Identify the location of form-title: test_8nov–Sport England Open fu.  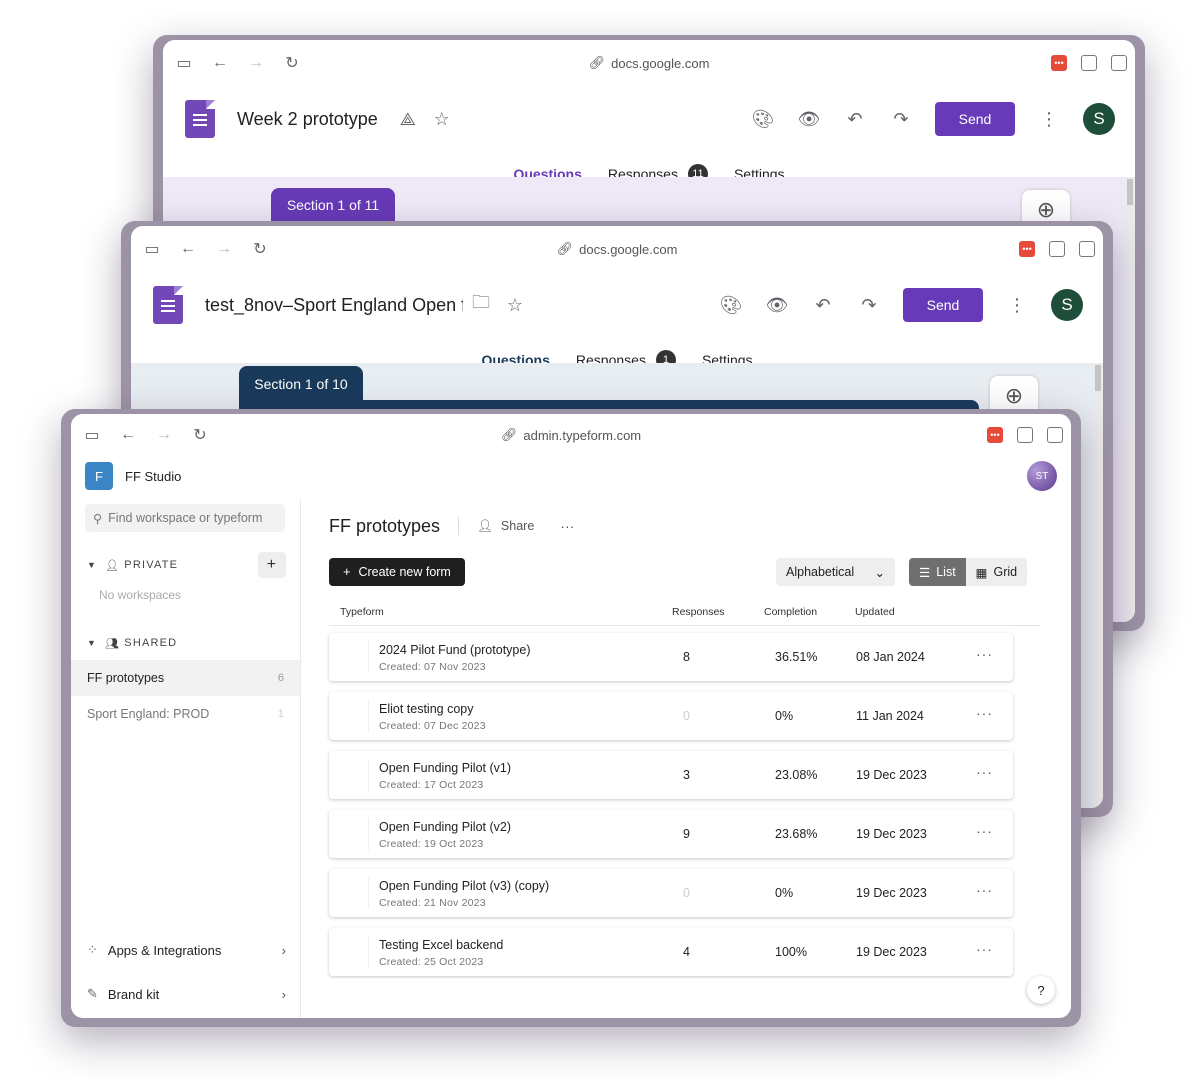
(334, 305).